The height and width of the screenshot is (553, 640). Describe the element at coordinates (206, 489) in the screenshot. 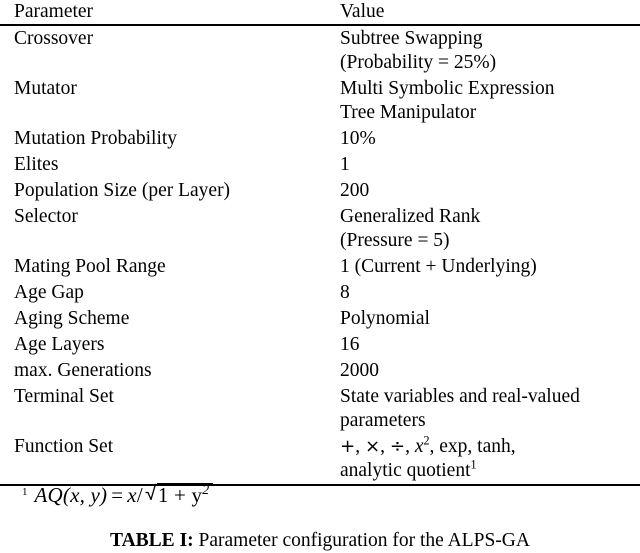

I see `radicand-exponent: 2` at that location.